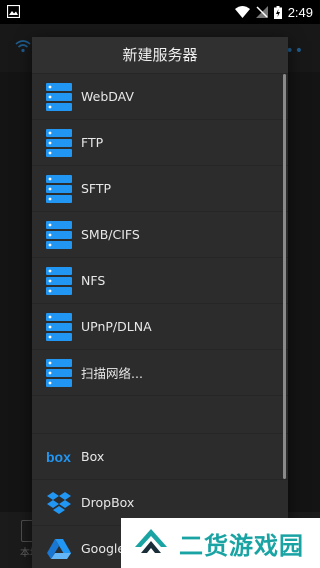 This screenshot has height=568, width=320. I want to click on option-label: FTP, so click(92, 142).